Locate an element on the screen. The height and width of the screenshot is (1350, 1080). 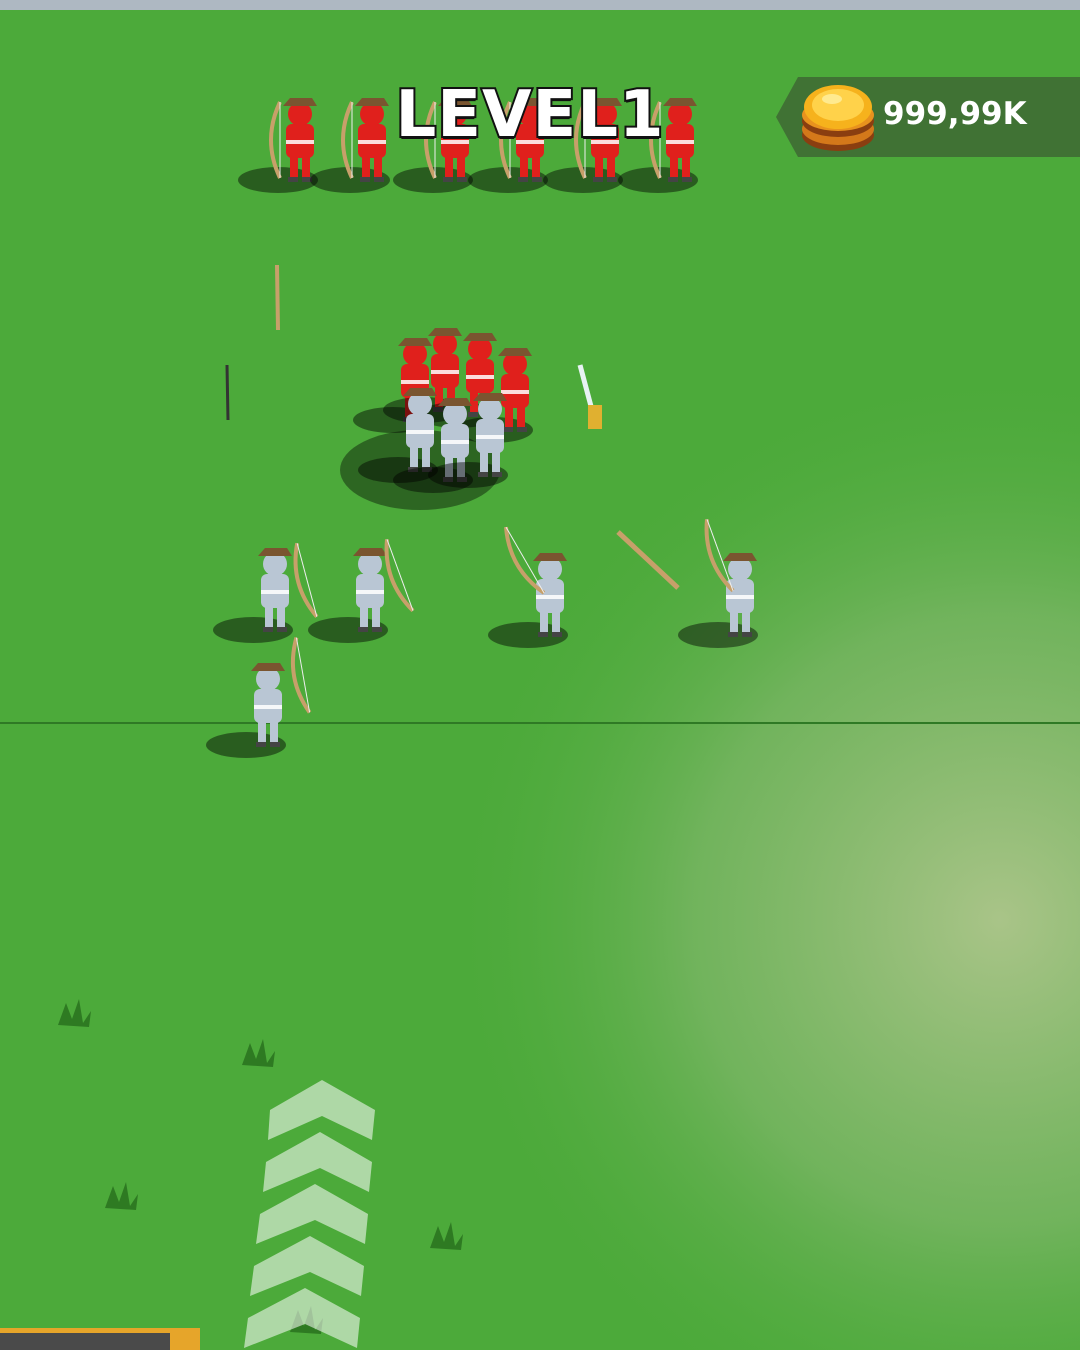
coin-counter: 999,99K is located at coordinates (928, 117).